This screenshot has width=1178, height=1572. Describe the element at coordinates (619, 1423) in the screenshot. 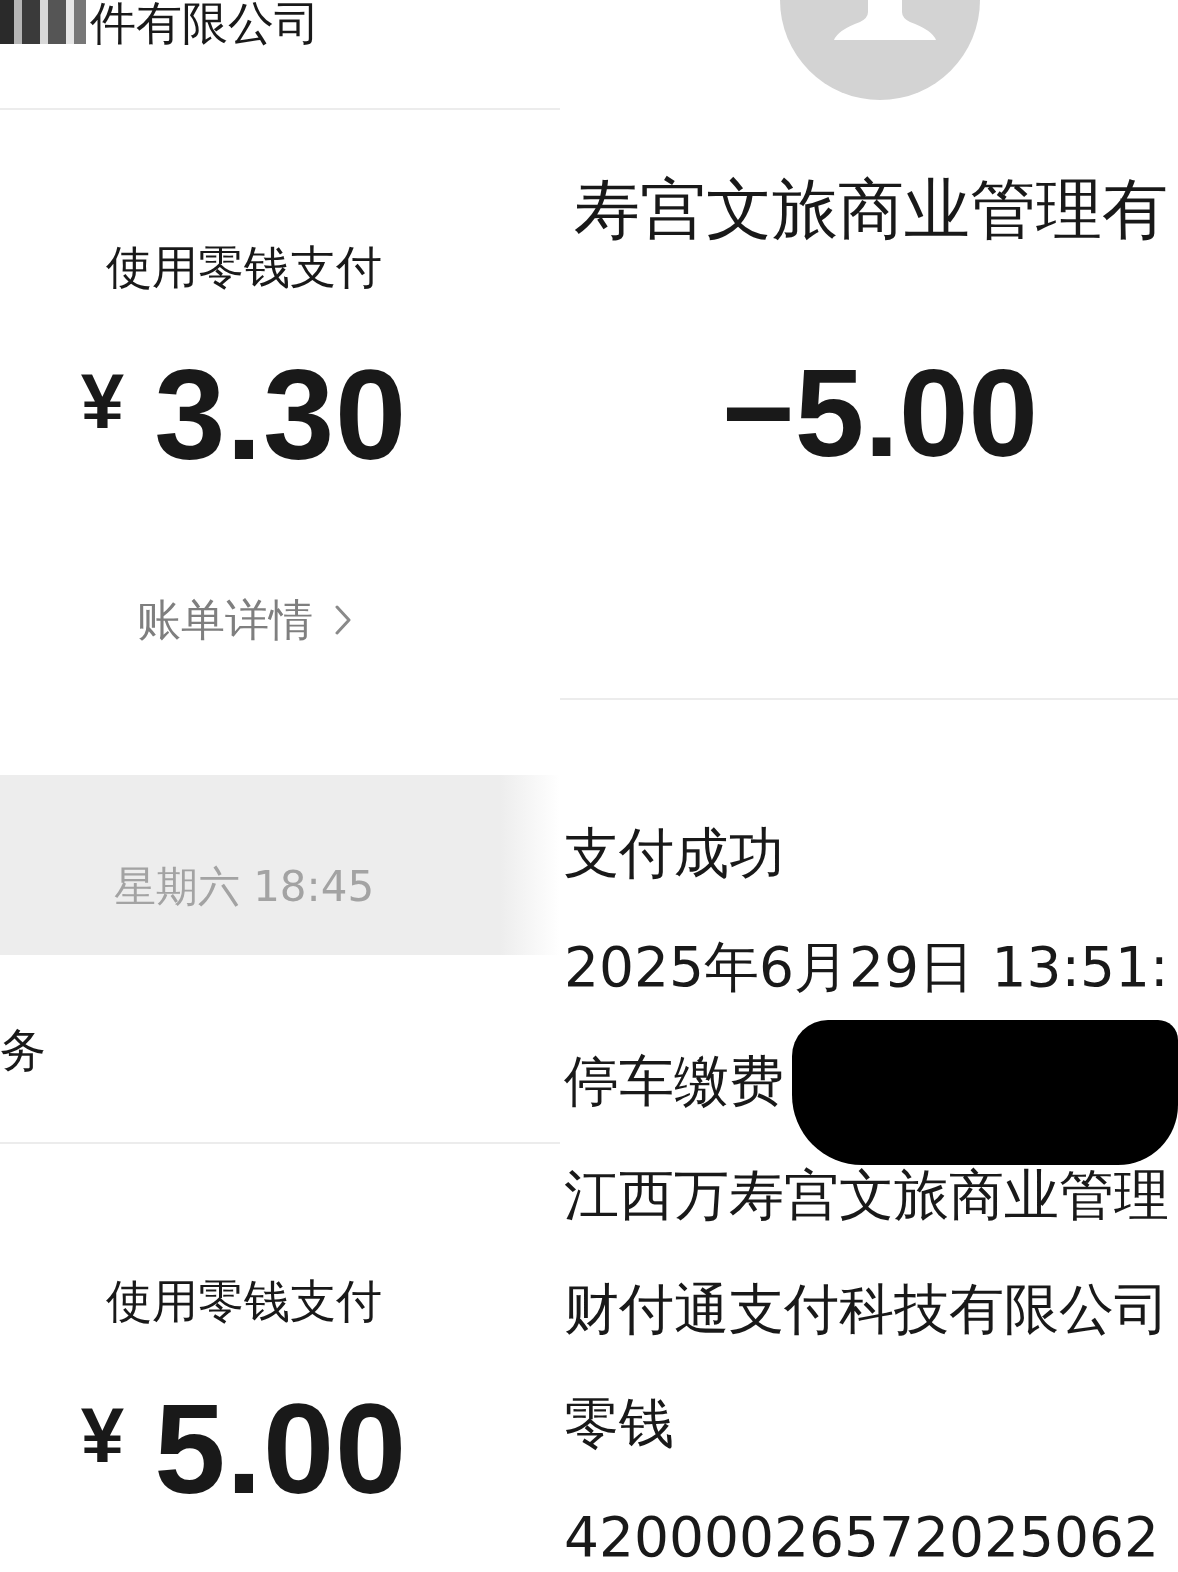

I see `detail-value: 零钱` at that location.